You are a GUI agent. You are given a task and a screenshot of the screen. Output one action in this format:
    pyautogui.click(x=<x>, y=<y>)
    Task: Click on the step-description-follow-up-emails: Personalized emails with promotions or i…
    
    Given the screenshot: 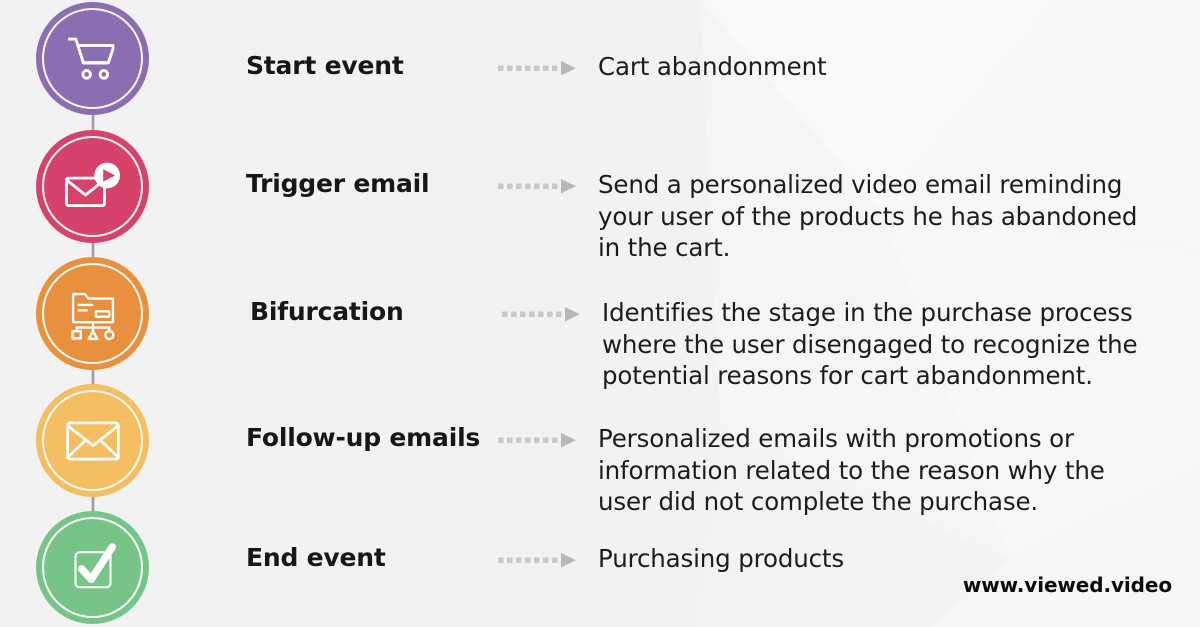 What is the action you would take?
    pyautogui.click(x=851, y=470)
    